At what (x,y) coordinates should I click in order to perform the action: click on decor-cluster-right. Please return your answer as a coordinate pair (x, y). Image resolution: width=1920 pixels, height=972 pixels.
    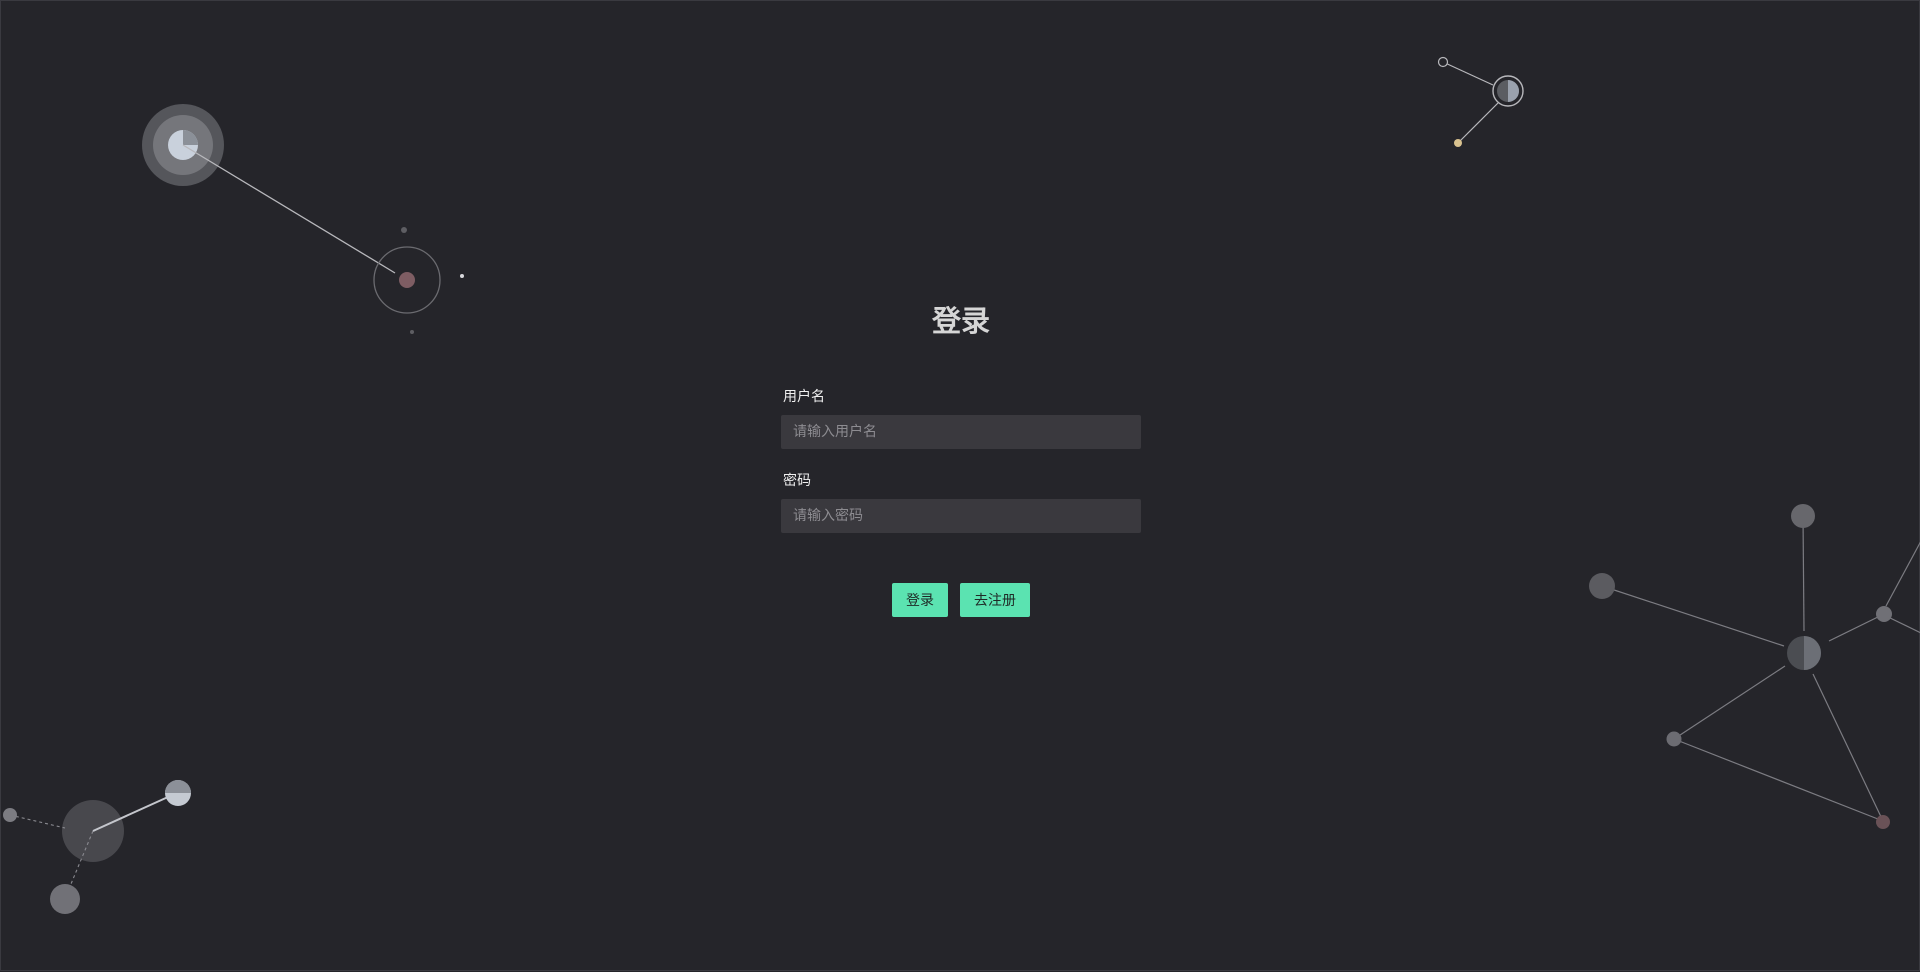
    Looking at the image, I should click on (1754, 666).